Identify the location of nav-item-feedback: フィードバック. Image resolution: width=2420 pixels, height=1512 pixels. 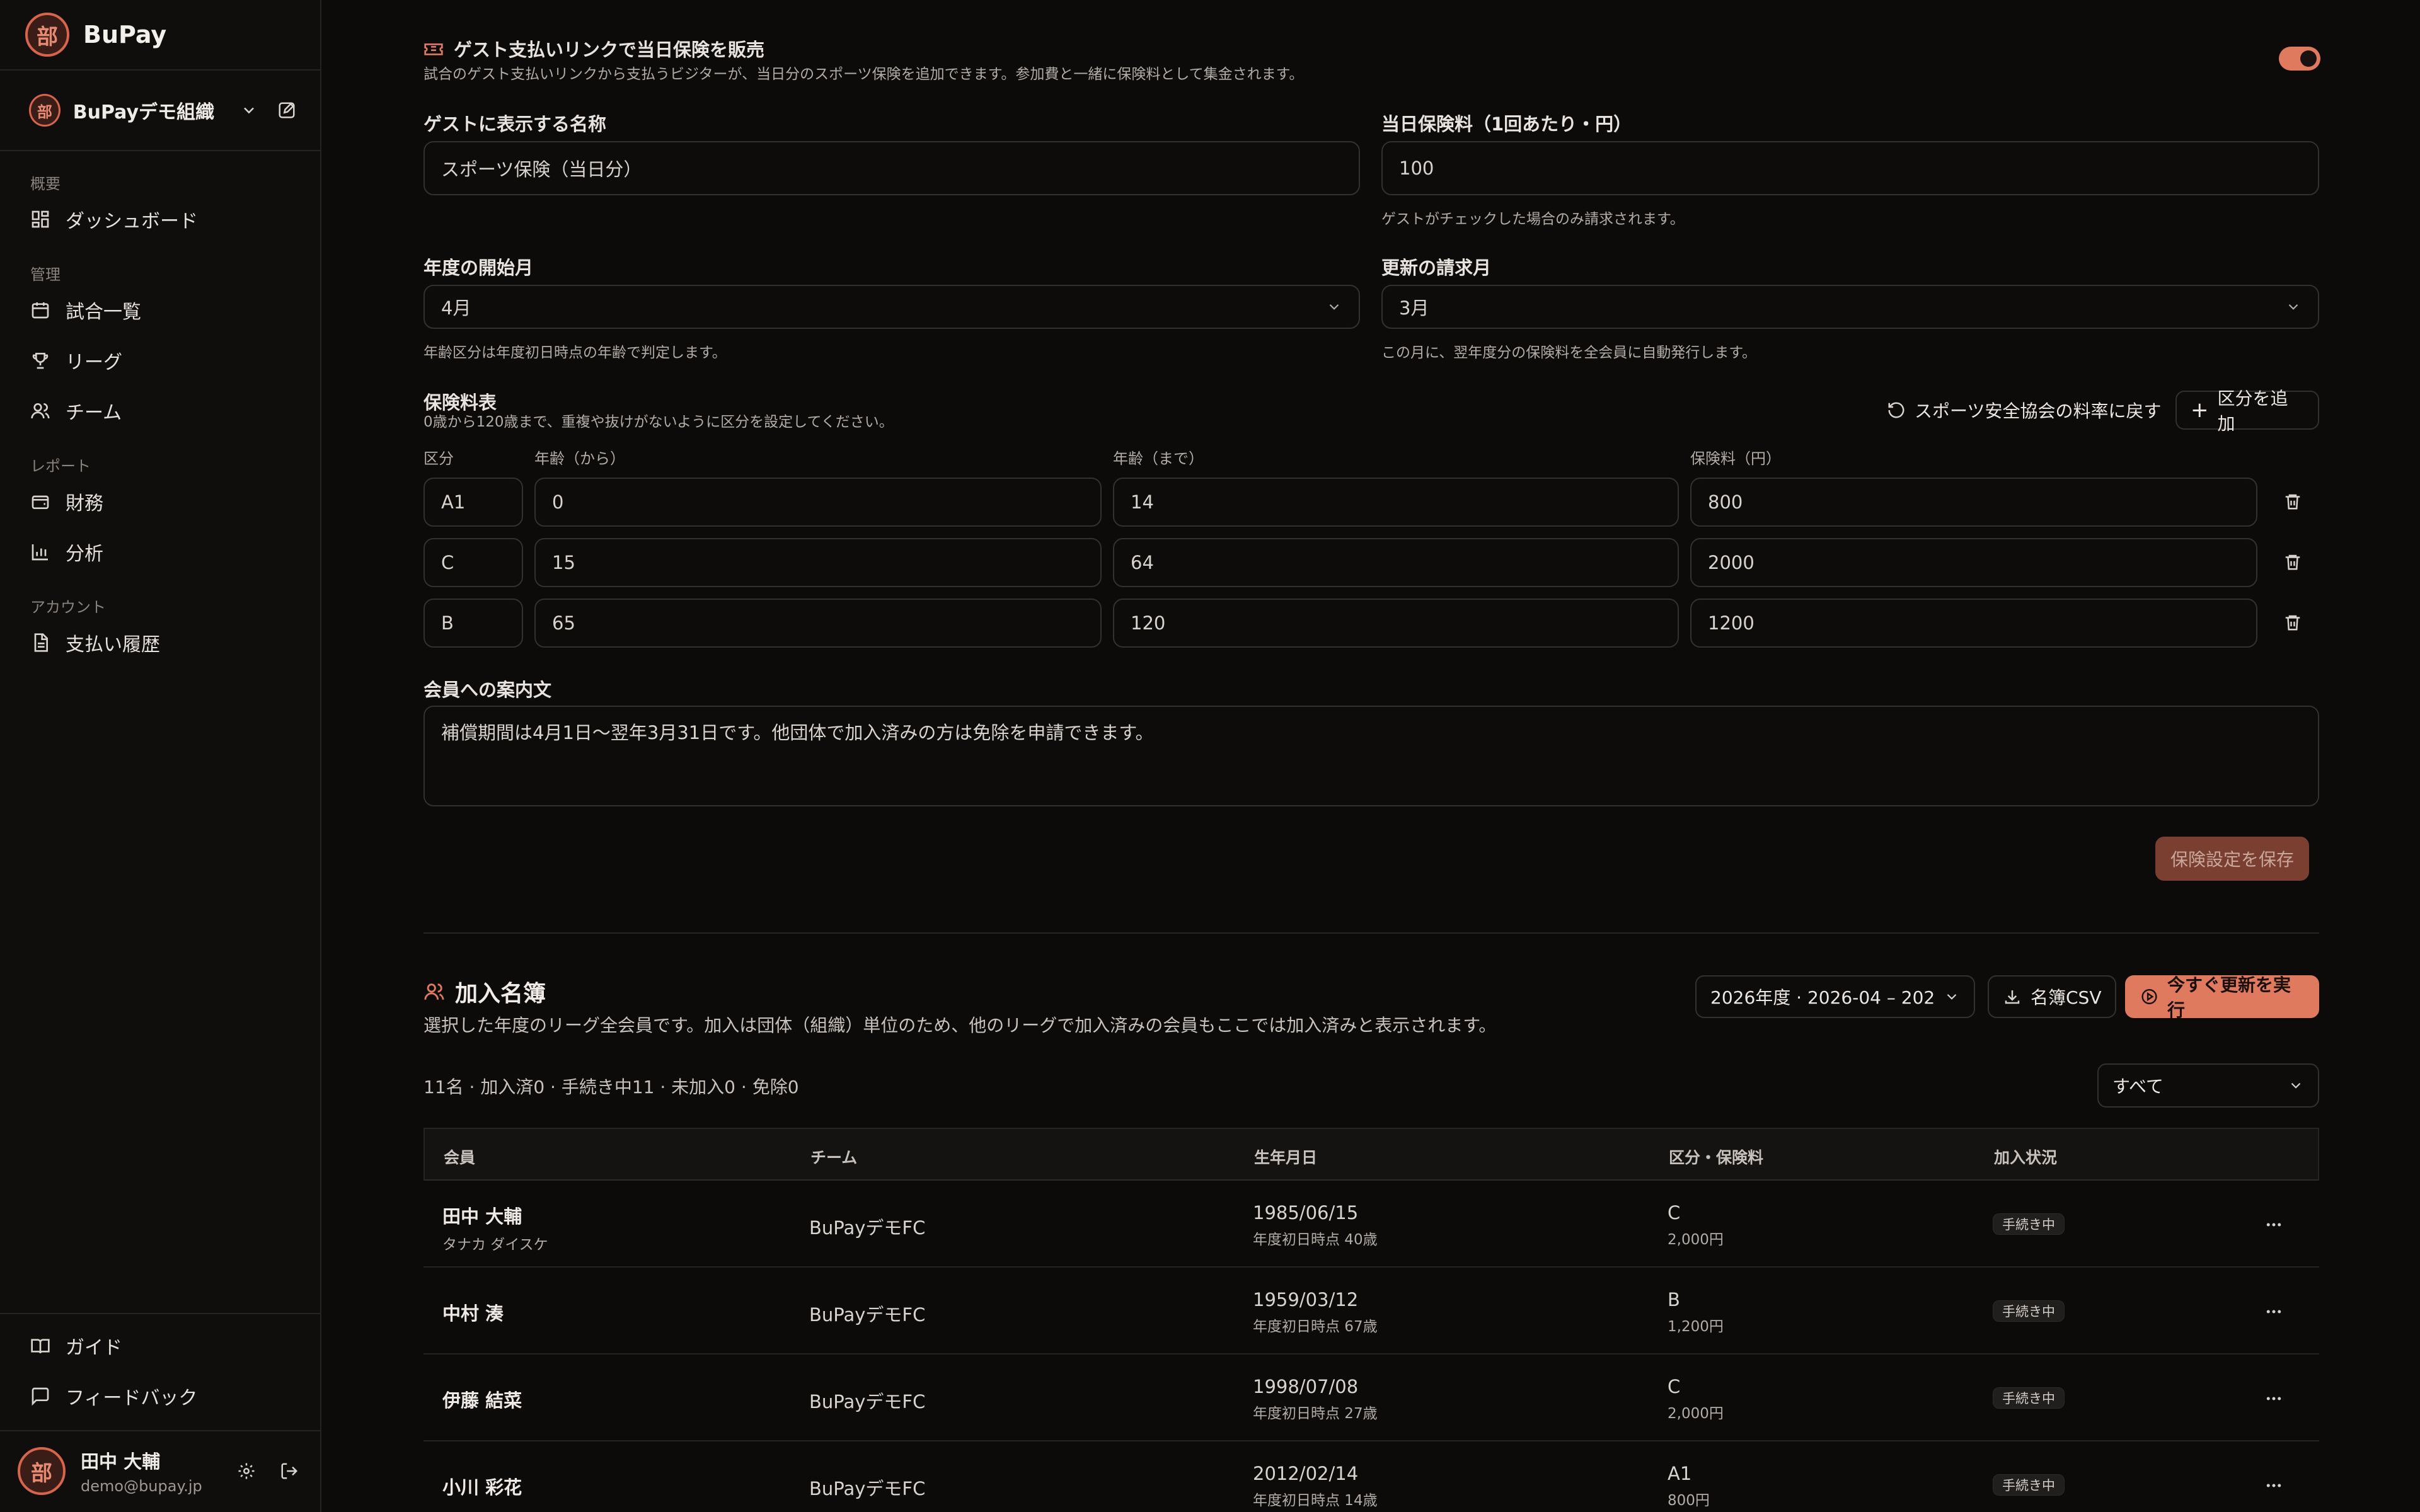
(114, 1396).